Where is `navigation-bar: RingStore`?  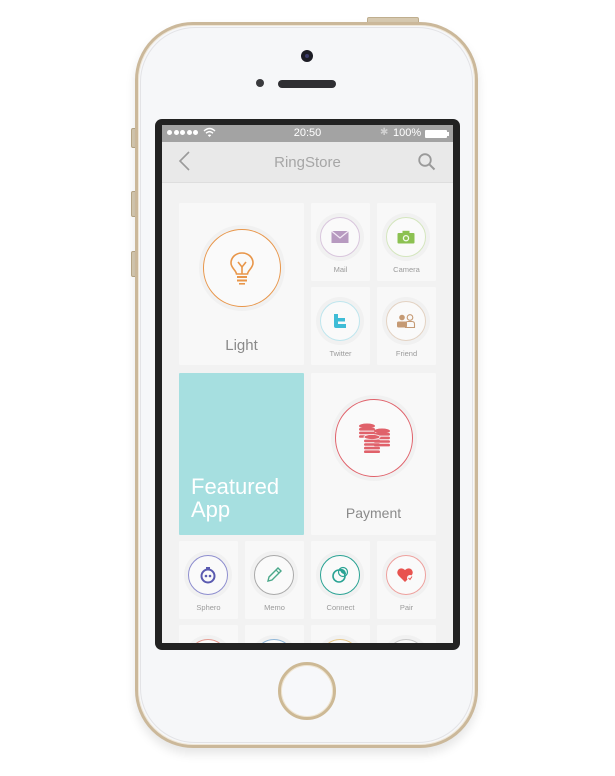
navigation-bar: RingStore is located at coordinates (307, 162).